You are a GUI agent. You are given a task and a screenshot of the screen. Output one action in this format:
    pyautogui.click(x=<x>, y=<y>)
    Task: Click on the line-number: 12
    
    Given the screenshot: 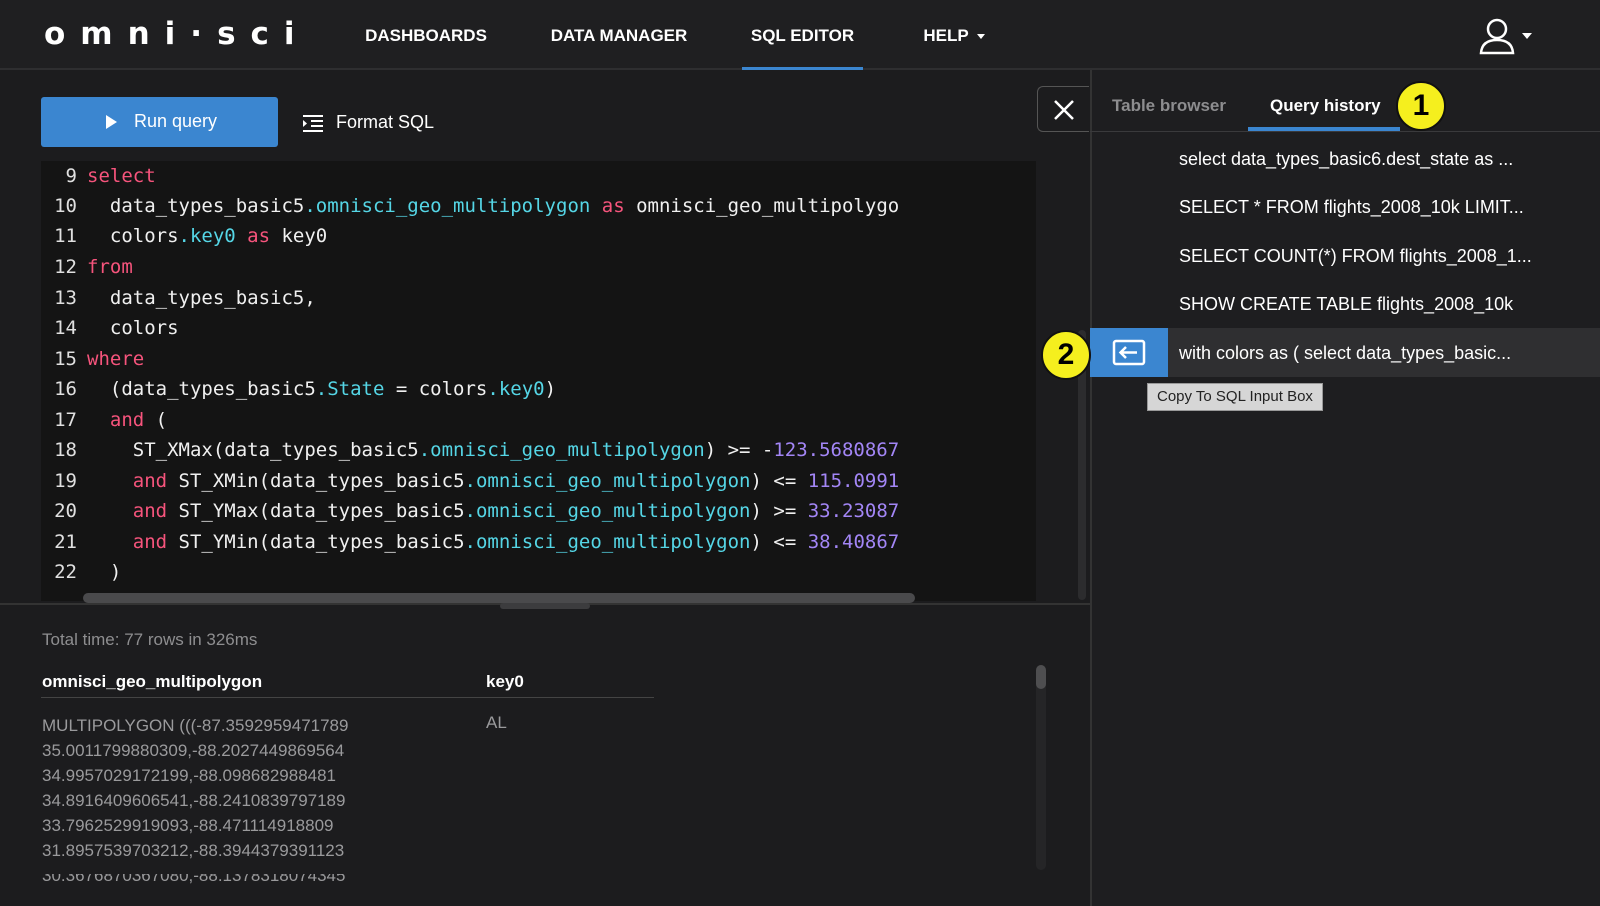 What is the action you would take?
    pyautogui.click(x=65, y=267)
    